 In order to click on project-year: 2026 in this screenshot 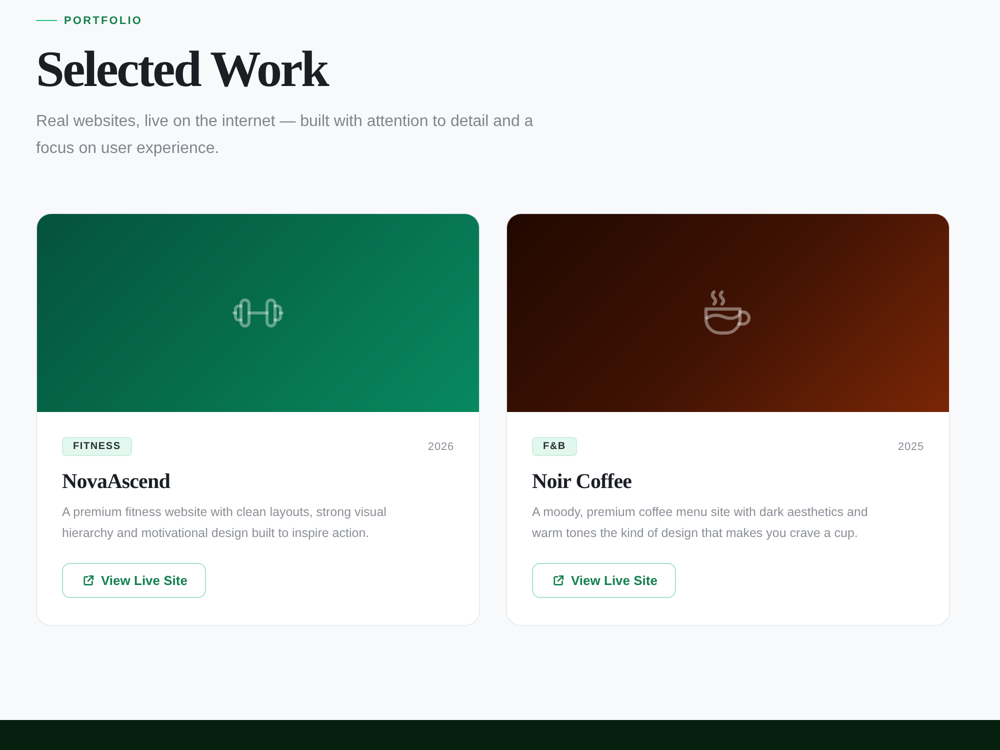, I will do `click(441, 446)`.